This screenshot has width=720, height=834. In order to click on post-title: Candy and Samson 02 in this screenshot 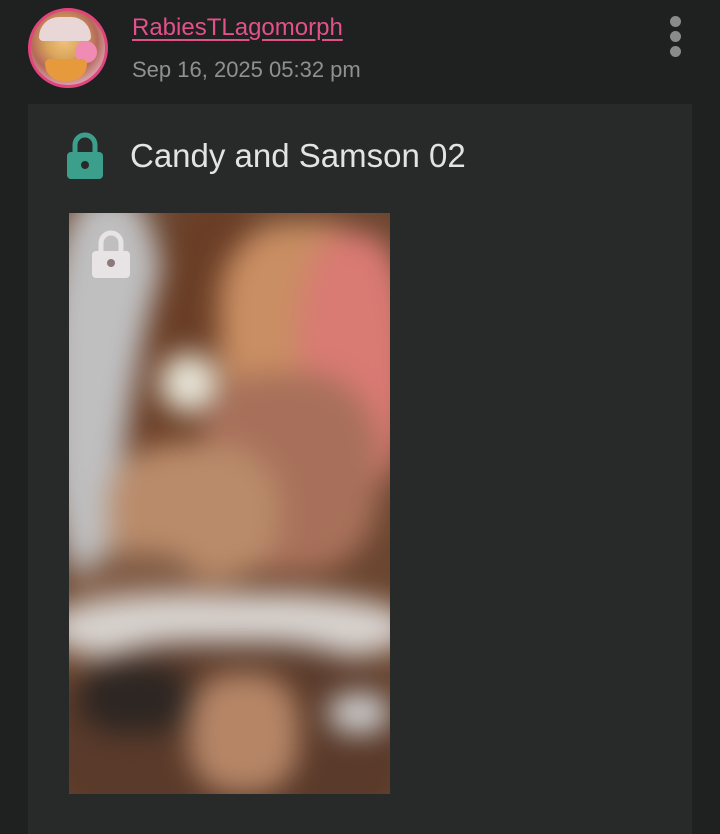, I will do `click(298, 155)`.